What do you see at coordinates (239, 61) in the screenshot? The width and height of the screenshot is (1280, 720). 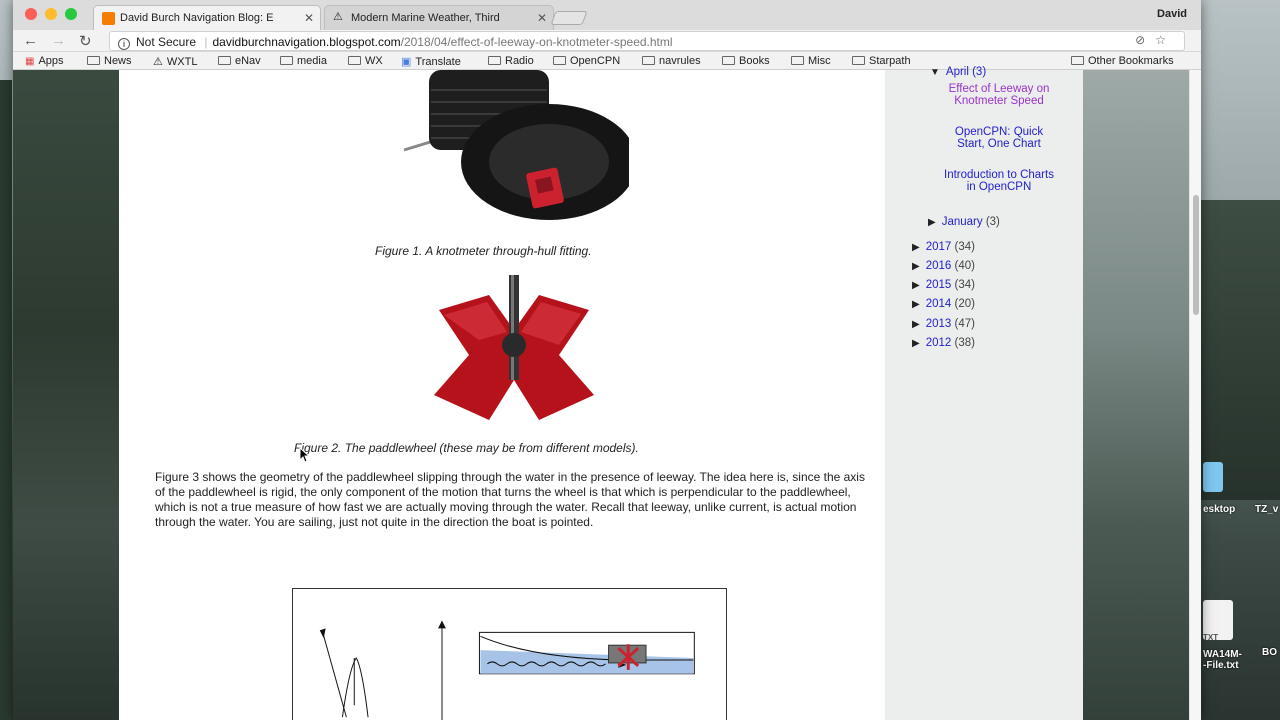 I see `bookmark-enav: eNav` at bounding box center [239, 61].